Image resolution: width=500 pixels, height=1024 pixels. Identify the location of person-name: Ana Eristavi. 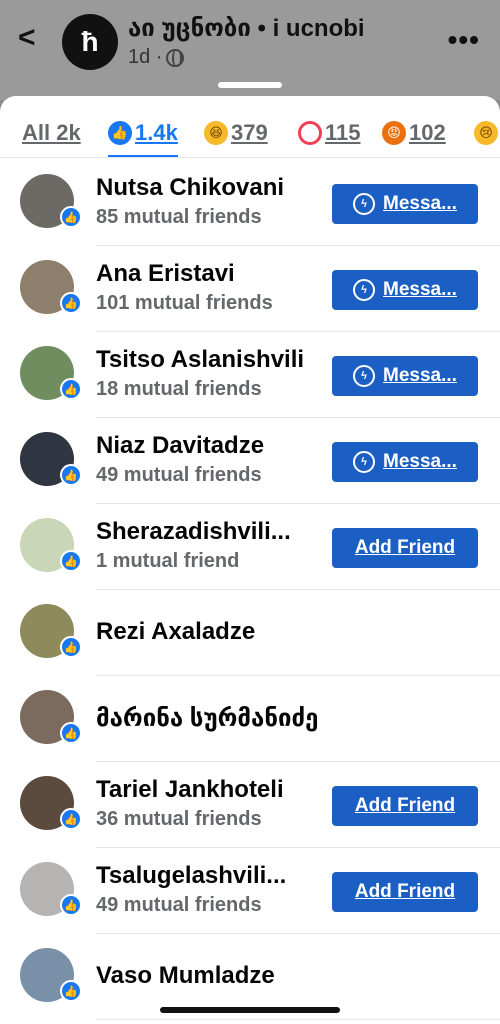
(165, 274).